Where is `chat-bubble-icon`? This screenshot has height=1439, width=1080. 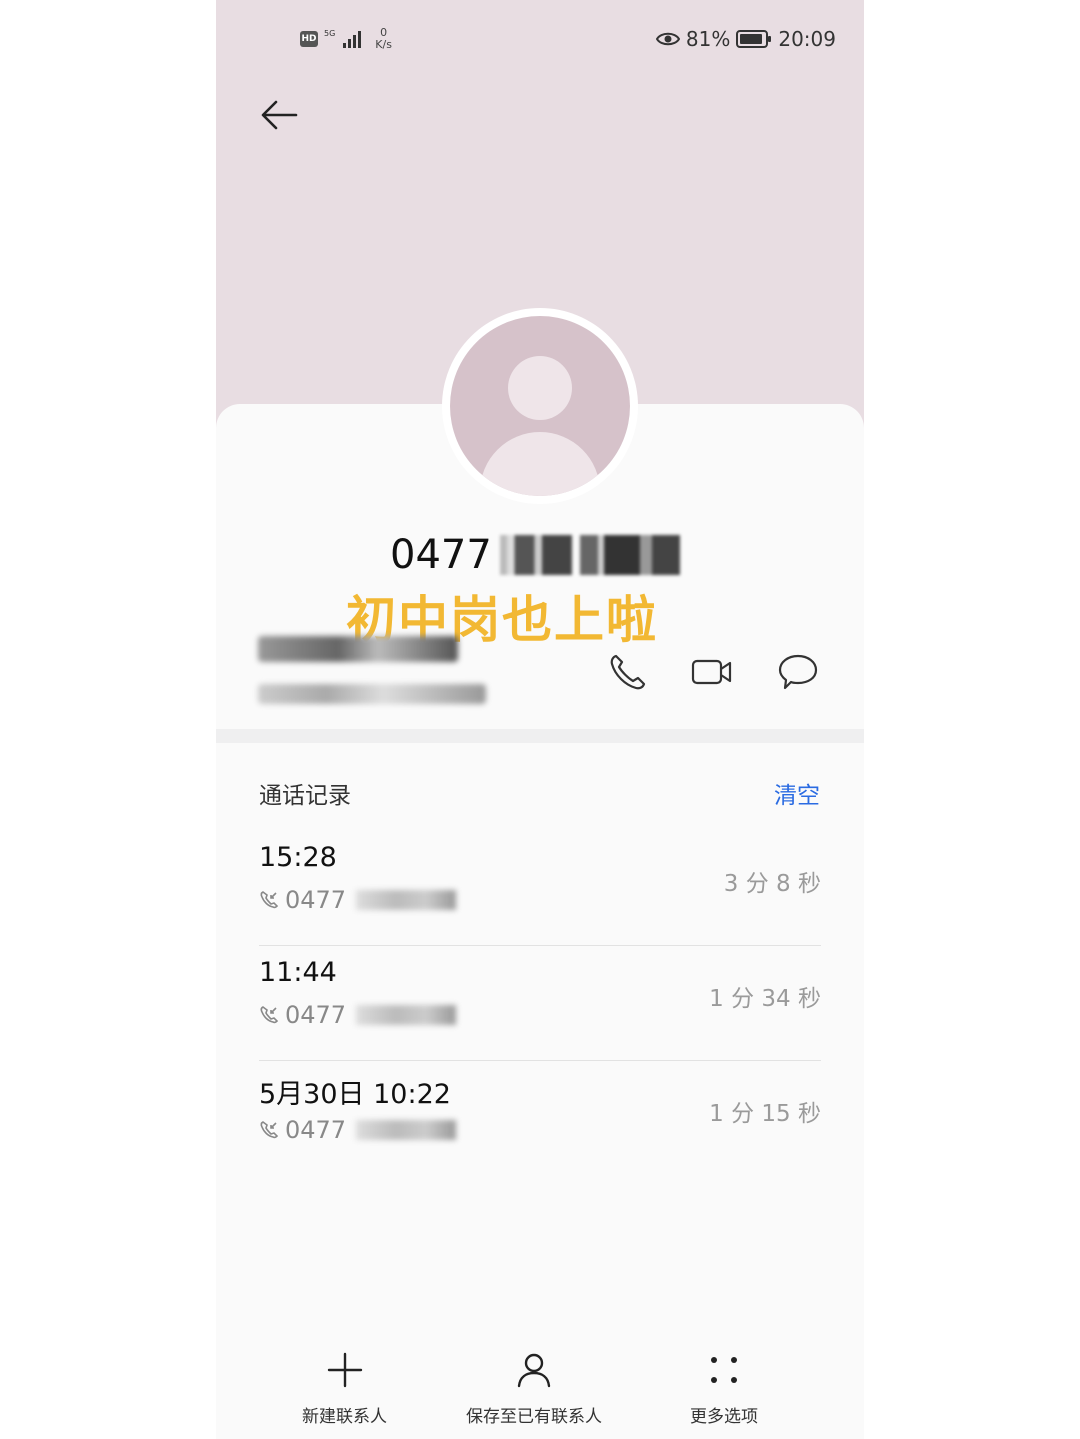 chat-bubble-icon is located at coordinates (798, 672).